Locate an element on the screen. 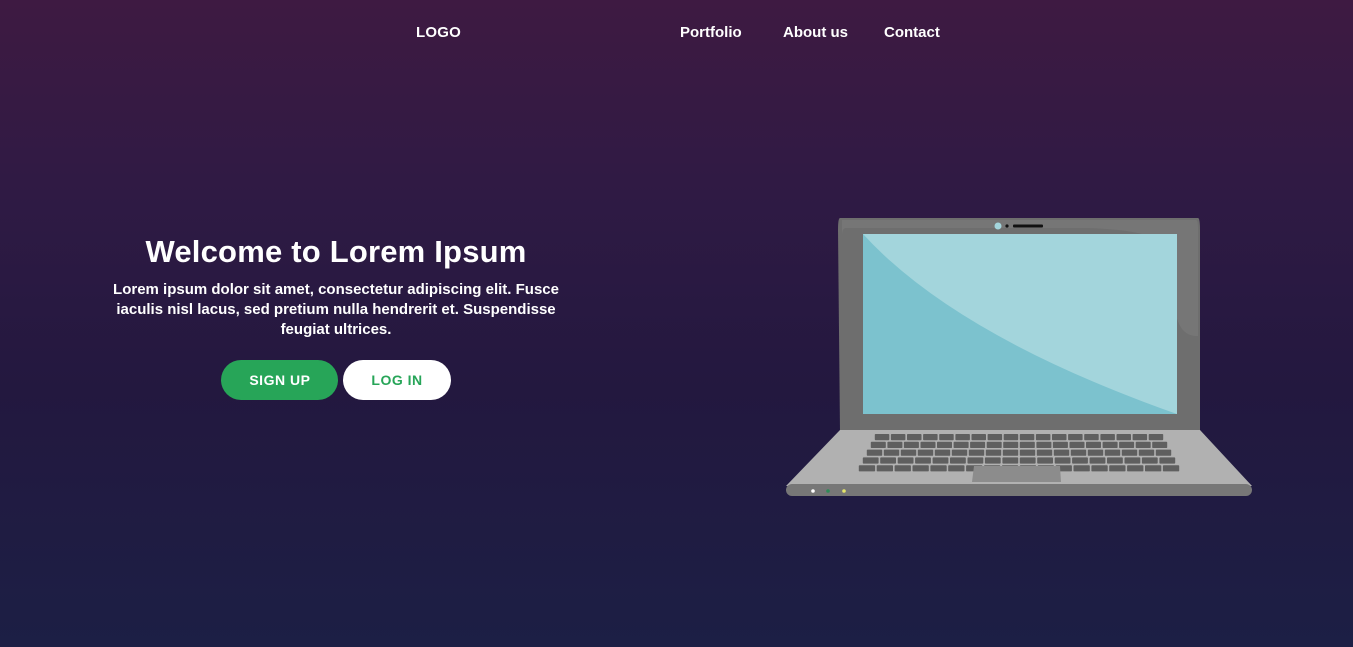 The image size is (1353, 647). nav-link-contact: Contact is located at coordinates (912, 32).